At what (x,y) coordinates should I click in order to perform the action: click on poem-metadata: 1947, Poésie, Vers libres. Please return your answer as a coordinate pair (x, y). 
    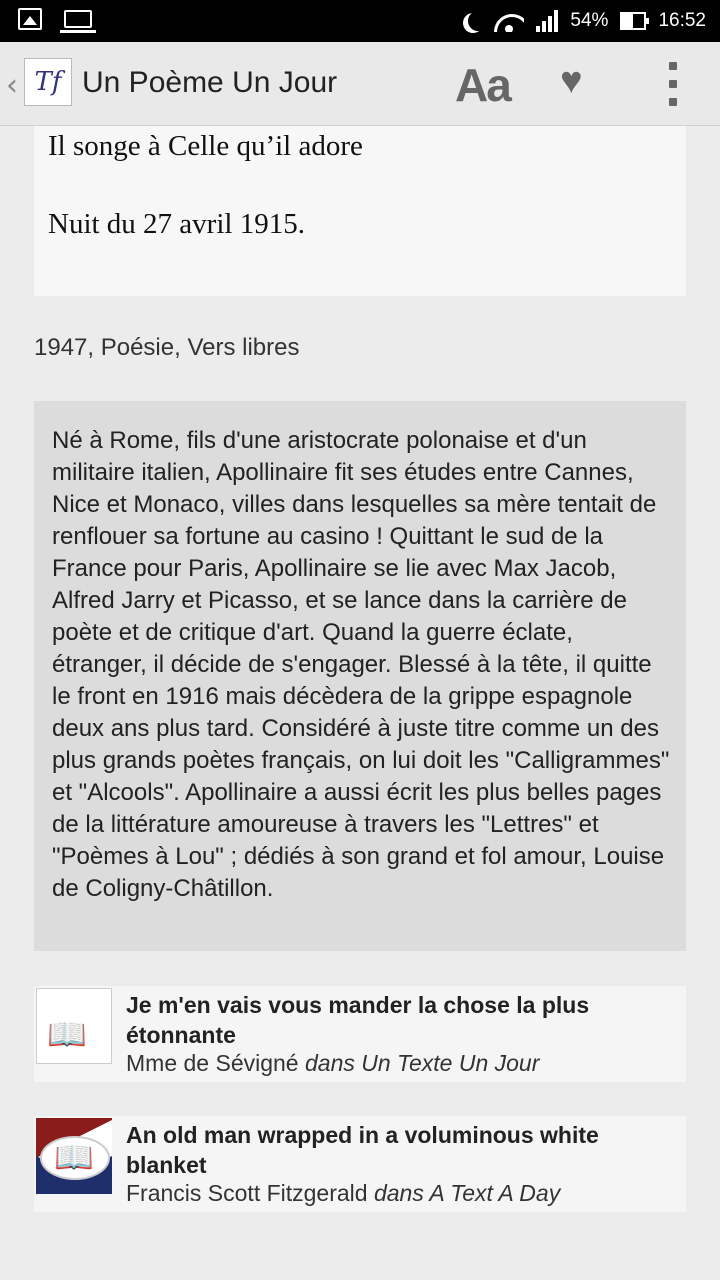
    Looking at the image, I should click on (167, 347).